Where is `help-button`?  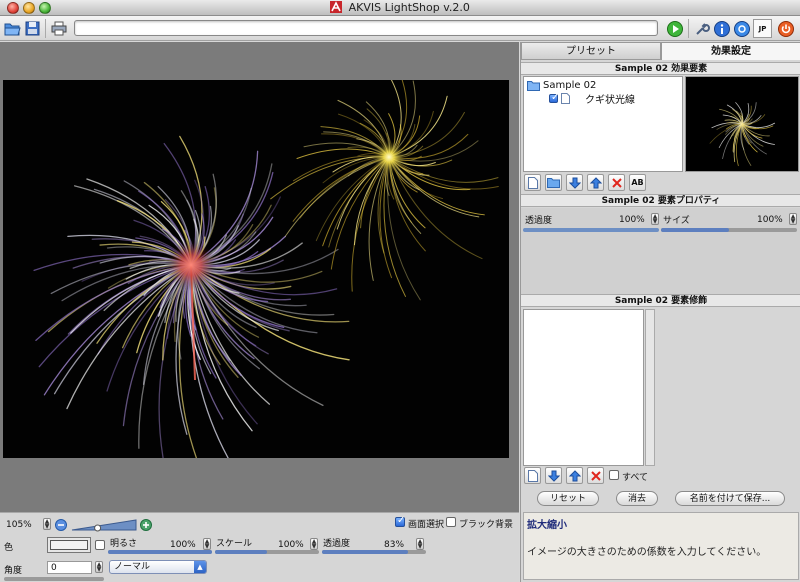 help-button is located at coordinates (741, 28).